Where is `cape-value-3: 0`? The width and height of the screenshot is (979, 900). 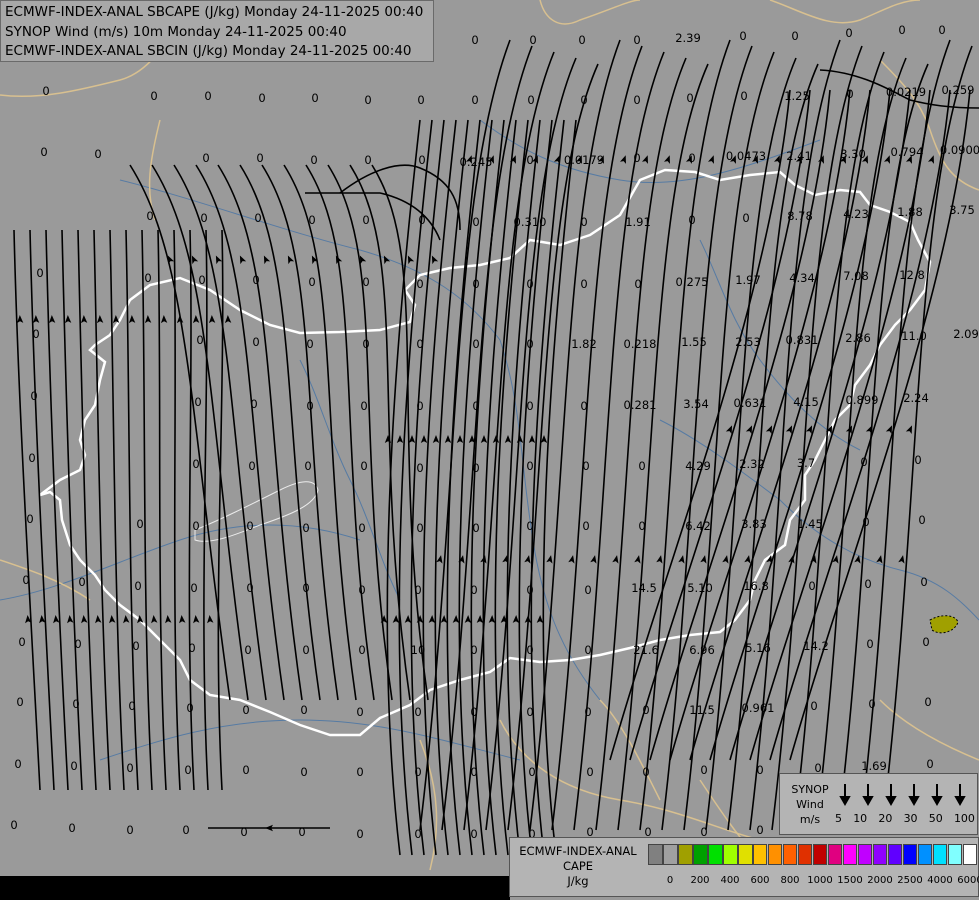 cape-value-3: 0 is located at coordinates (474, 40).